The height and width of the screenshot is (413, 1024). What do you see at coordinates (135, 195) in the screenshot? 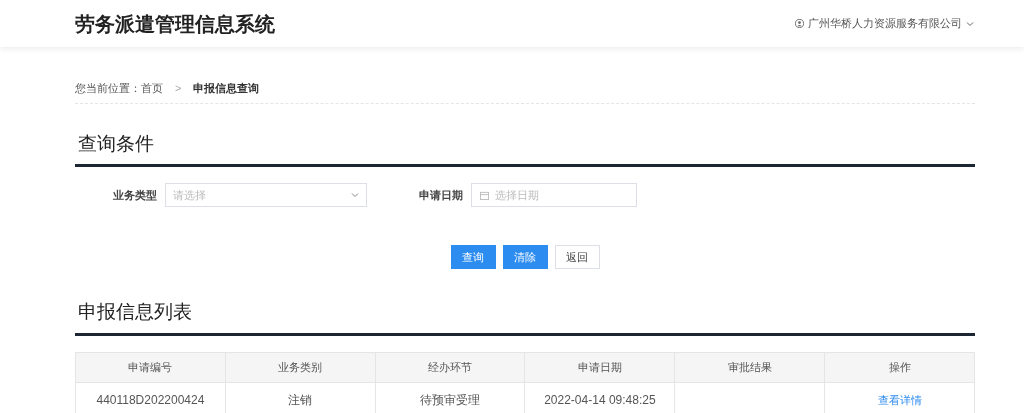
I see `field-label: 业务类型` at bounding box center [135, 195].